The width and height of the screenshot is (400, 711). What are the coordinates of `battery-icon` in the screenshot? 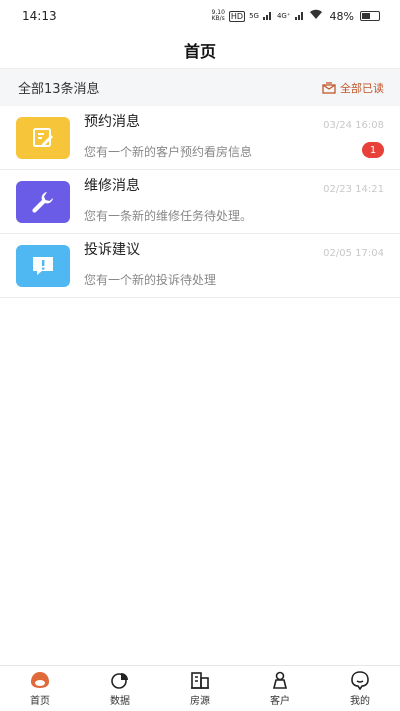 It's located at (370, 16).